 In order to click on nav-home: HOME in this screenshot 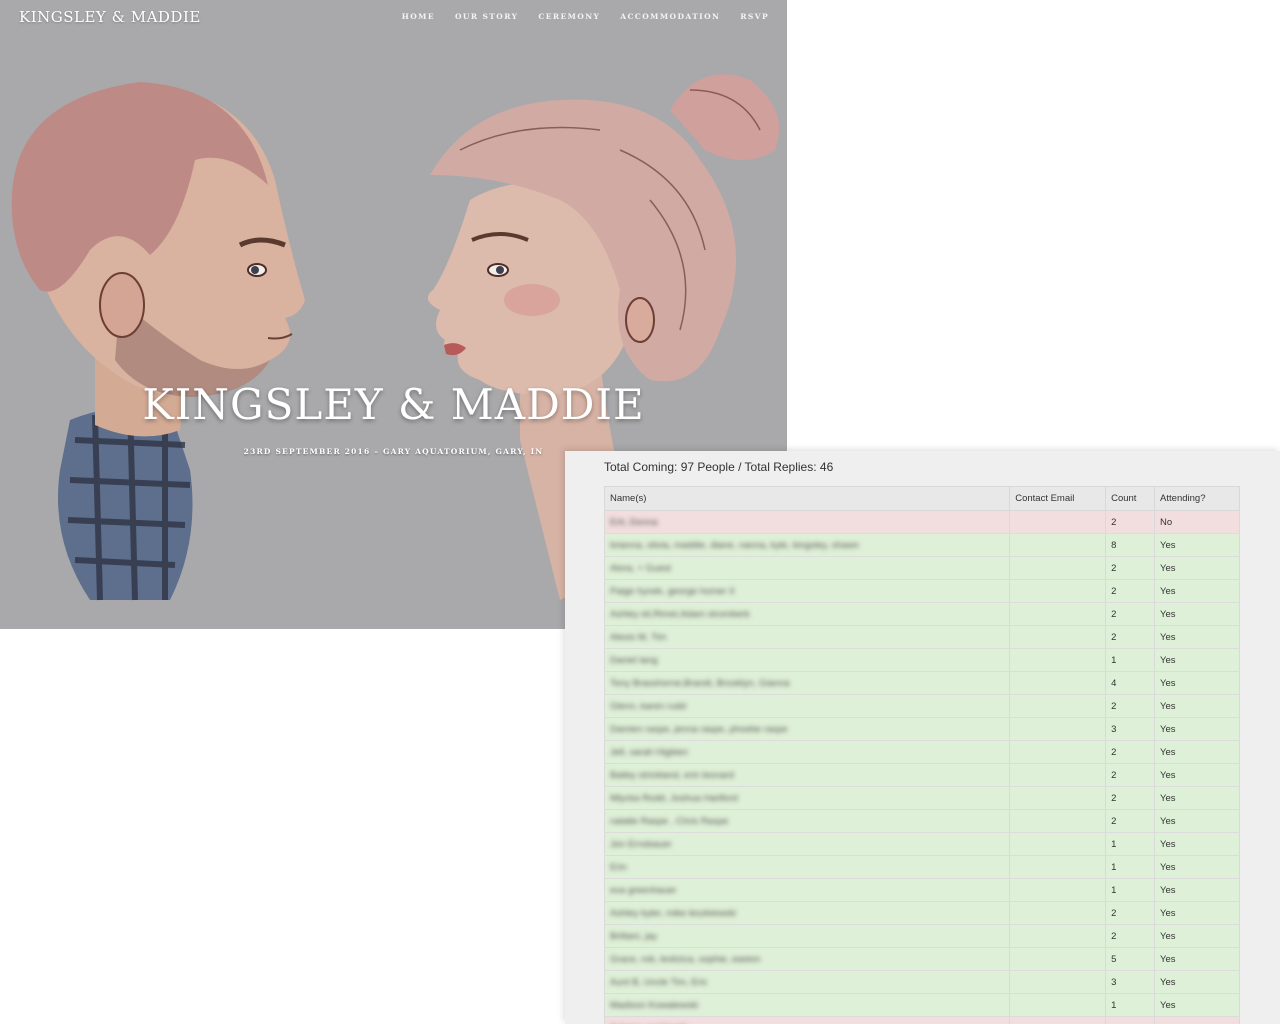, I will do `click(418, 16)`.